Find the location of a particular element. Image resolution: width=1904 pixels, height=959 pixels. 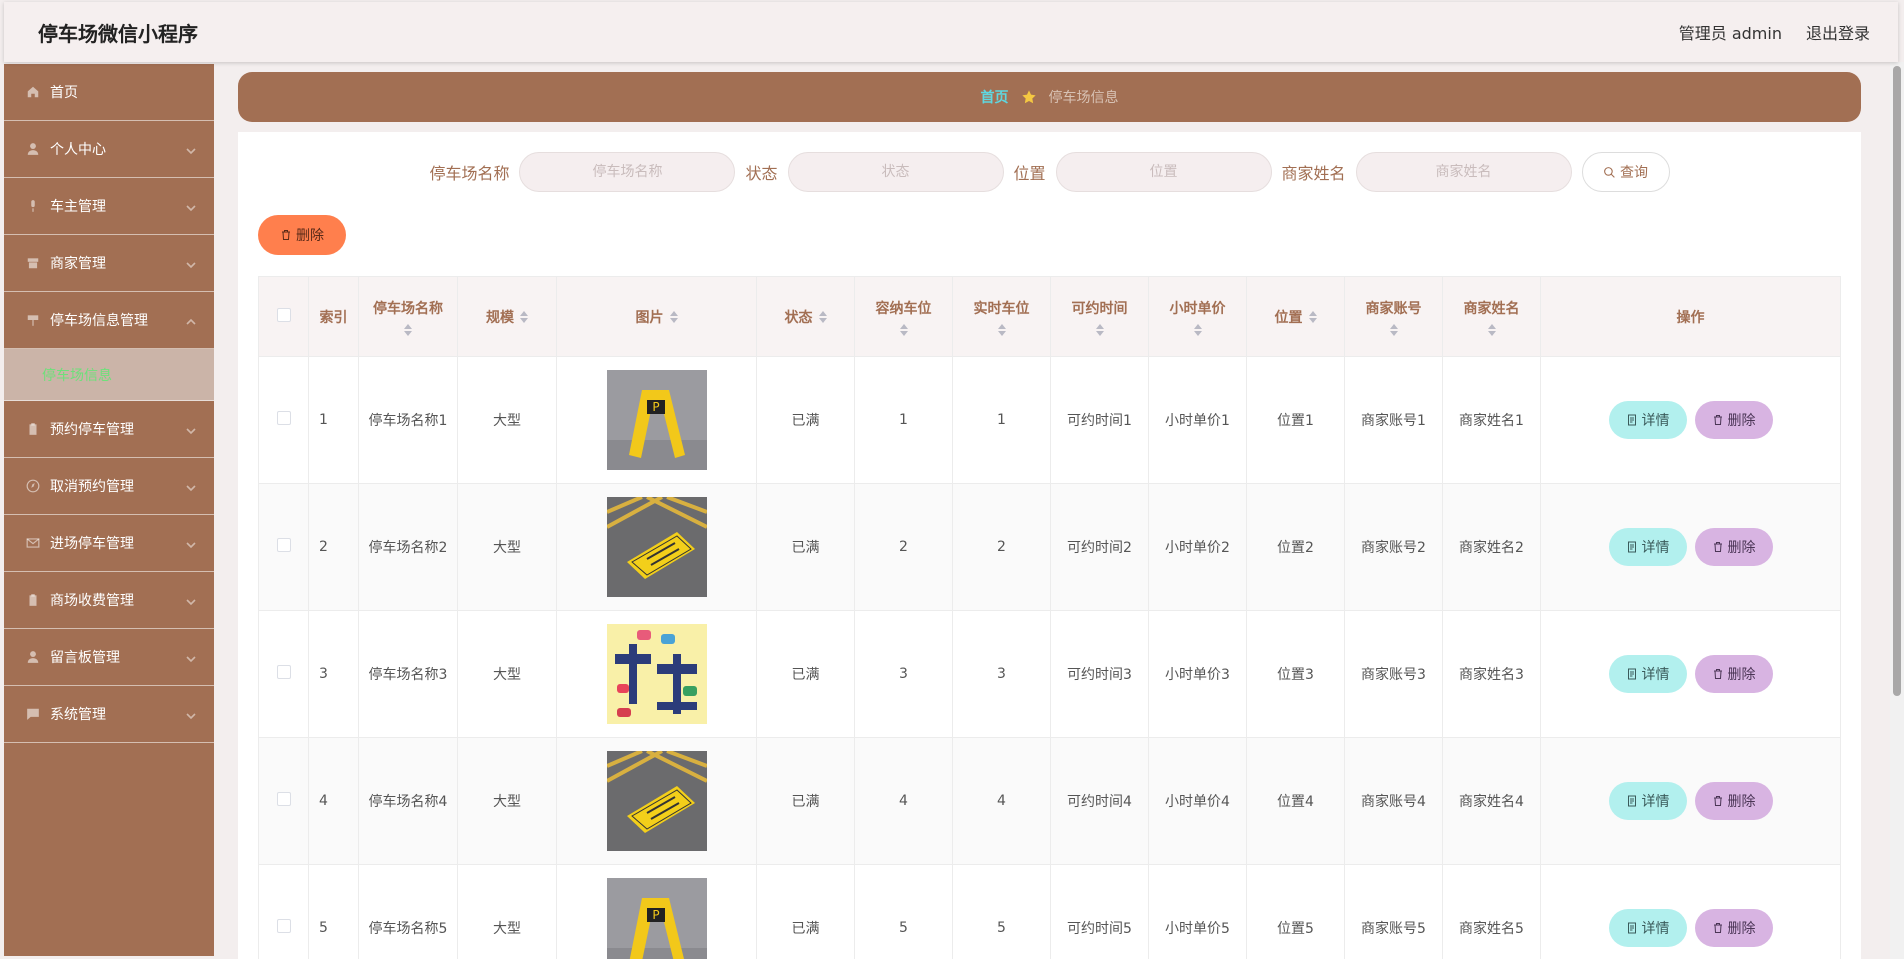

cell-price: 小时单价4 is located at coordinates (1197, 801).